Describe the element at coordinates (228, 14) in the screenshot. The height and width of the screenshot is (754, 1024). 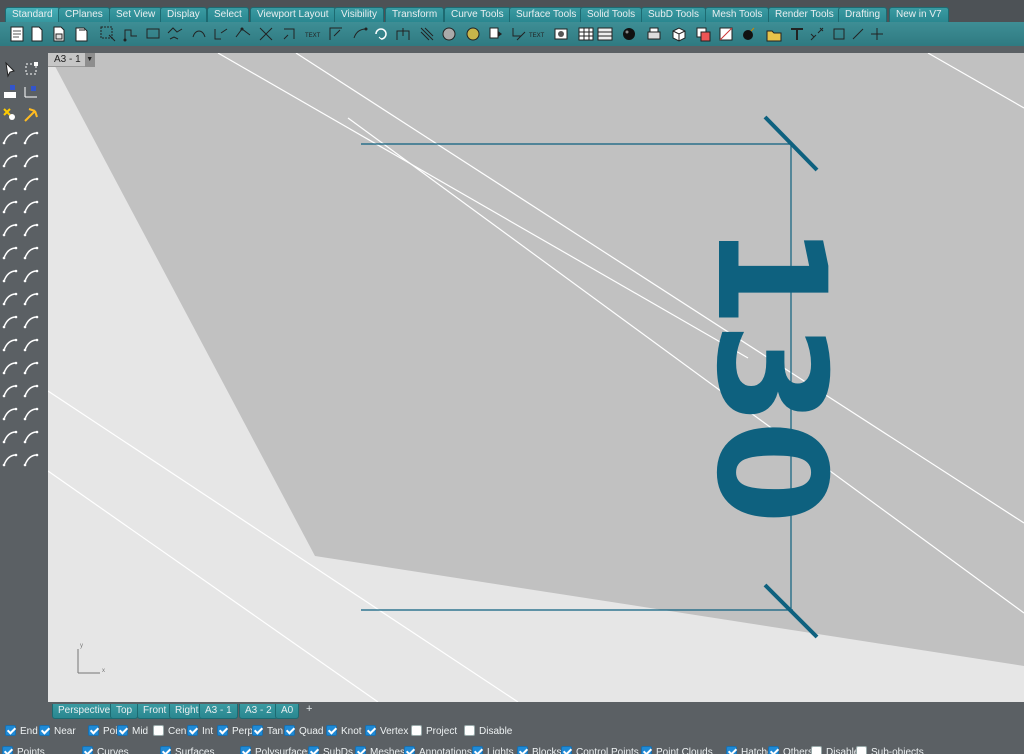
I see `toolbar-tab-select: Select` at that location.